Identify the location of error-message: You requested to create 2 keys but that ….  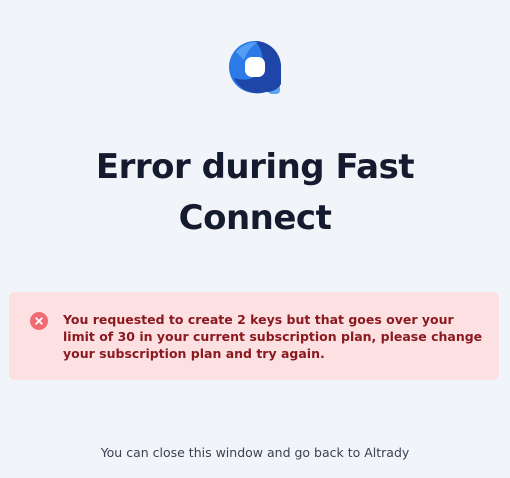
(273, 336).